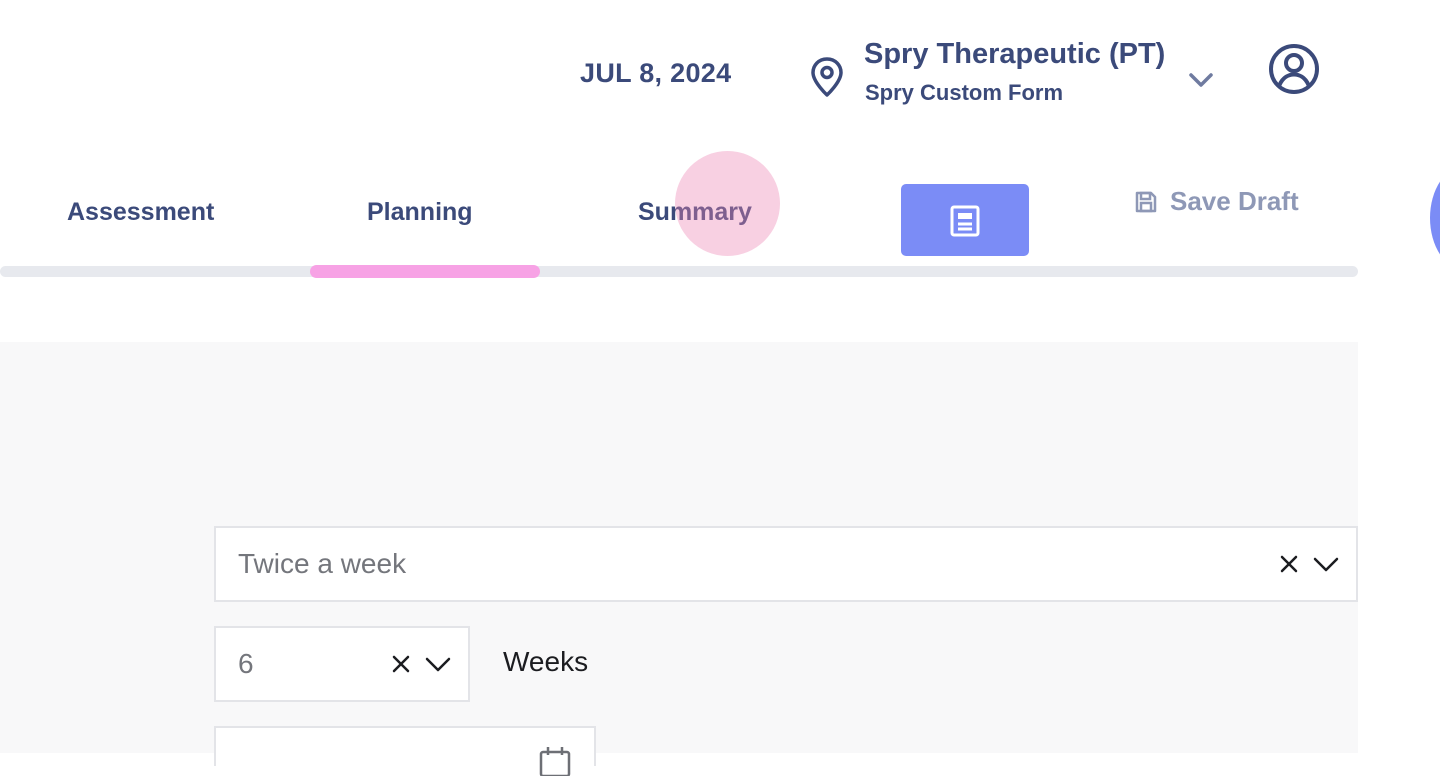  I want to click on floppy-disk-icon, so click(1146, 201).